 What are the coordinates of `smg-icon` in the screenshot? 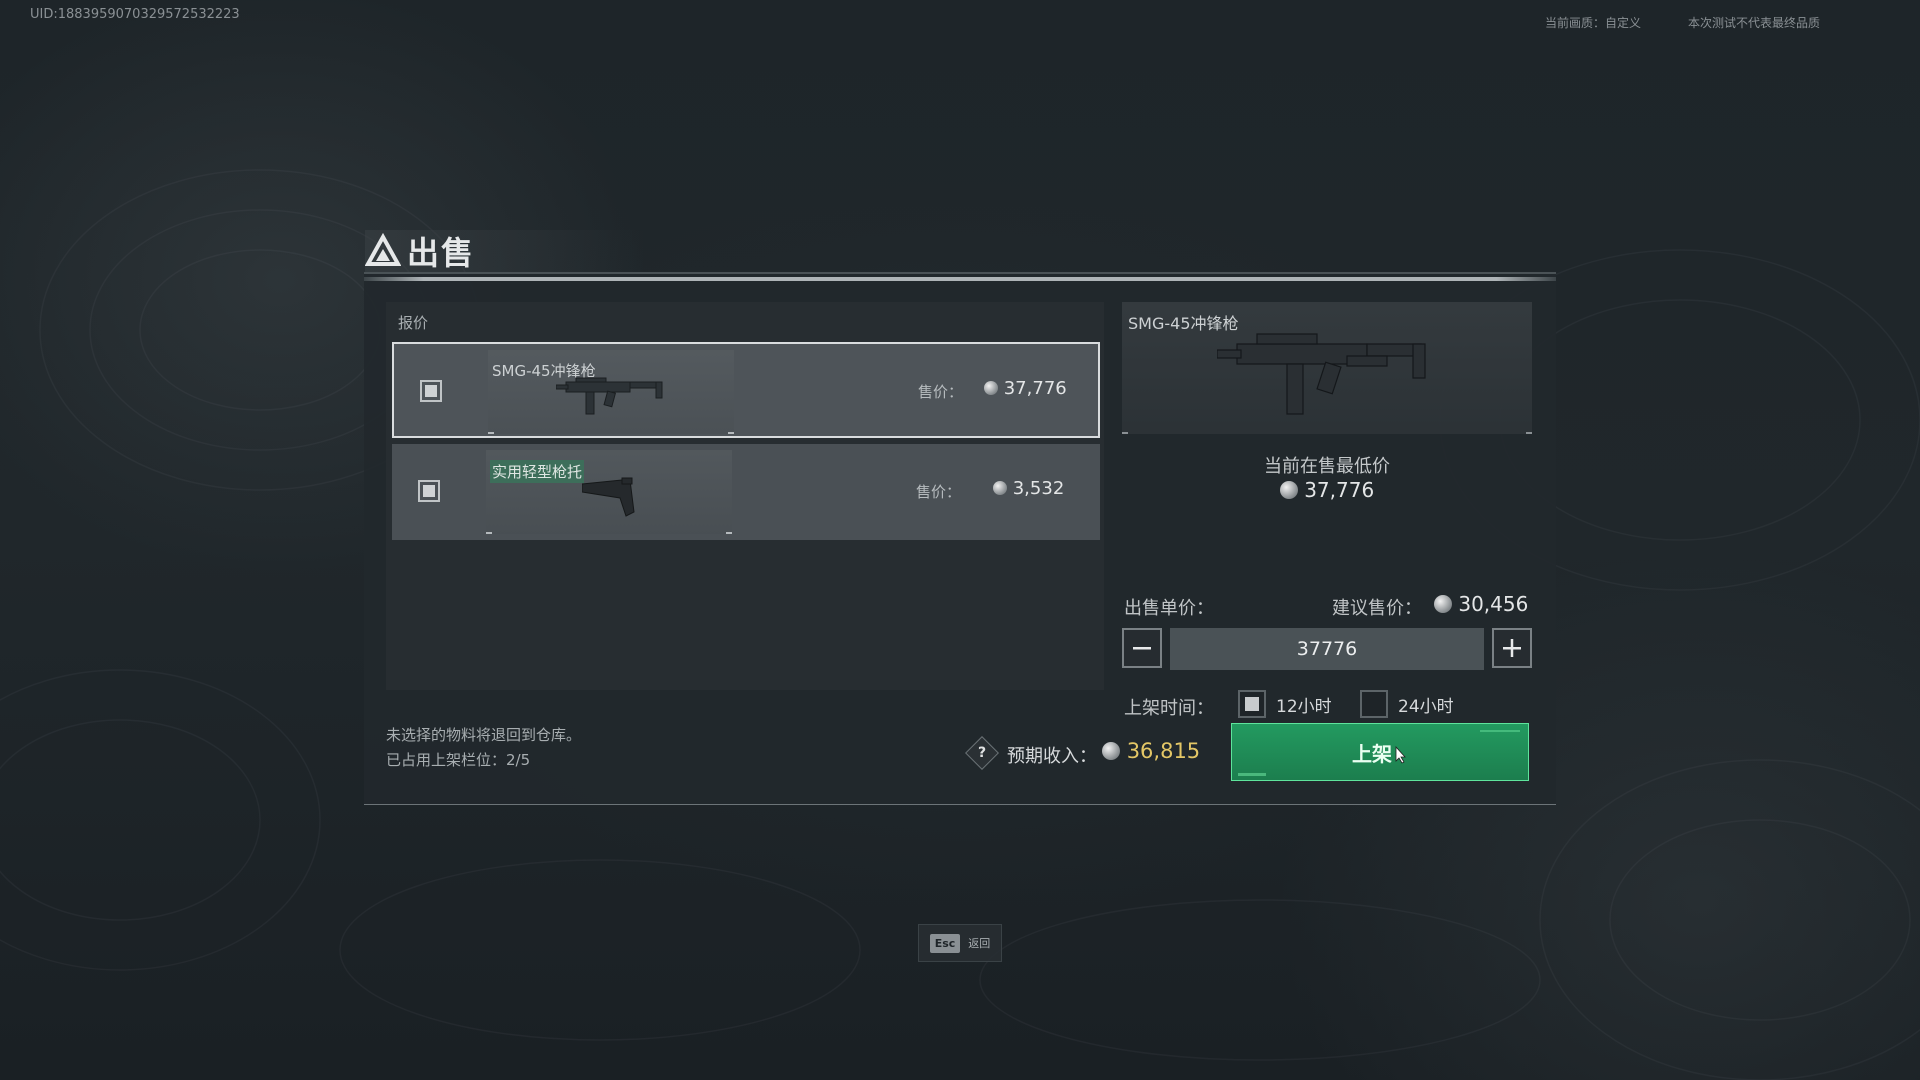 It's located at (1321, 374).